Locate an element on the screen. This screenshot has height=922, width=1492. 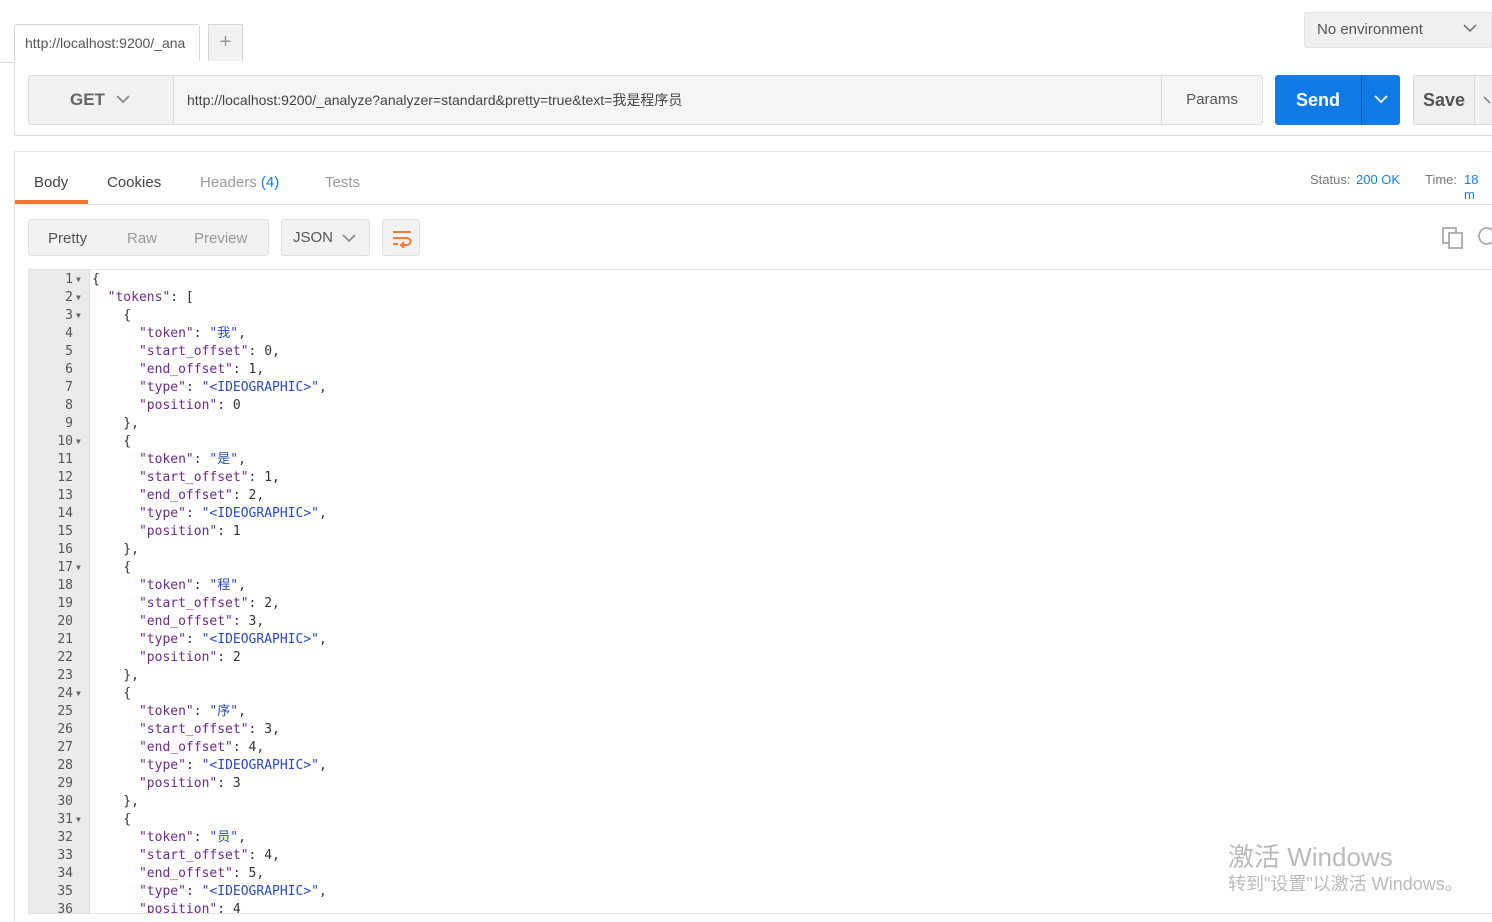
line-number: 33 is located at coordinates (65, 855).